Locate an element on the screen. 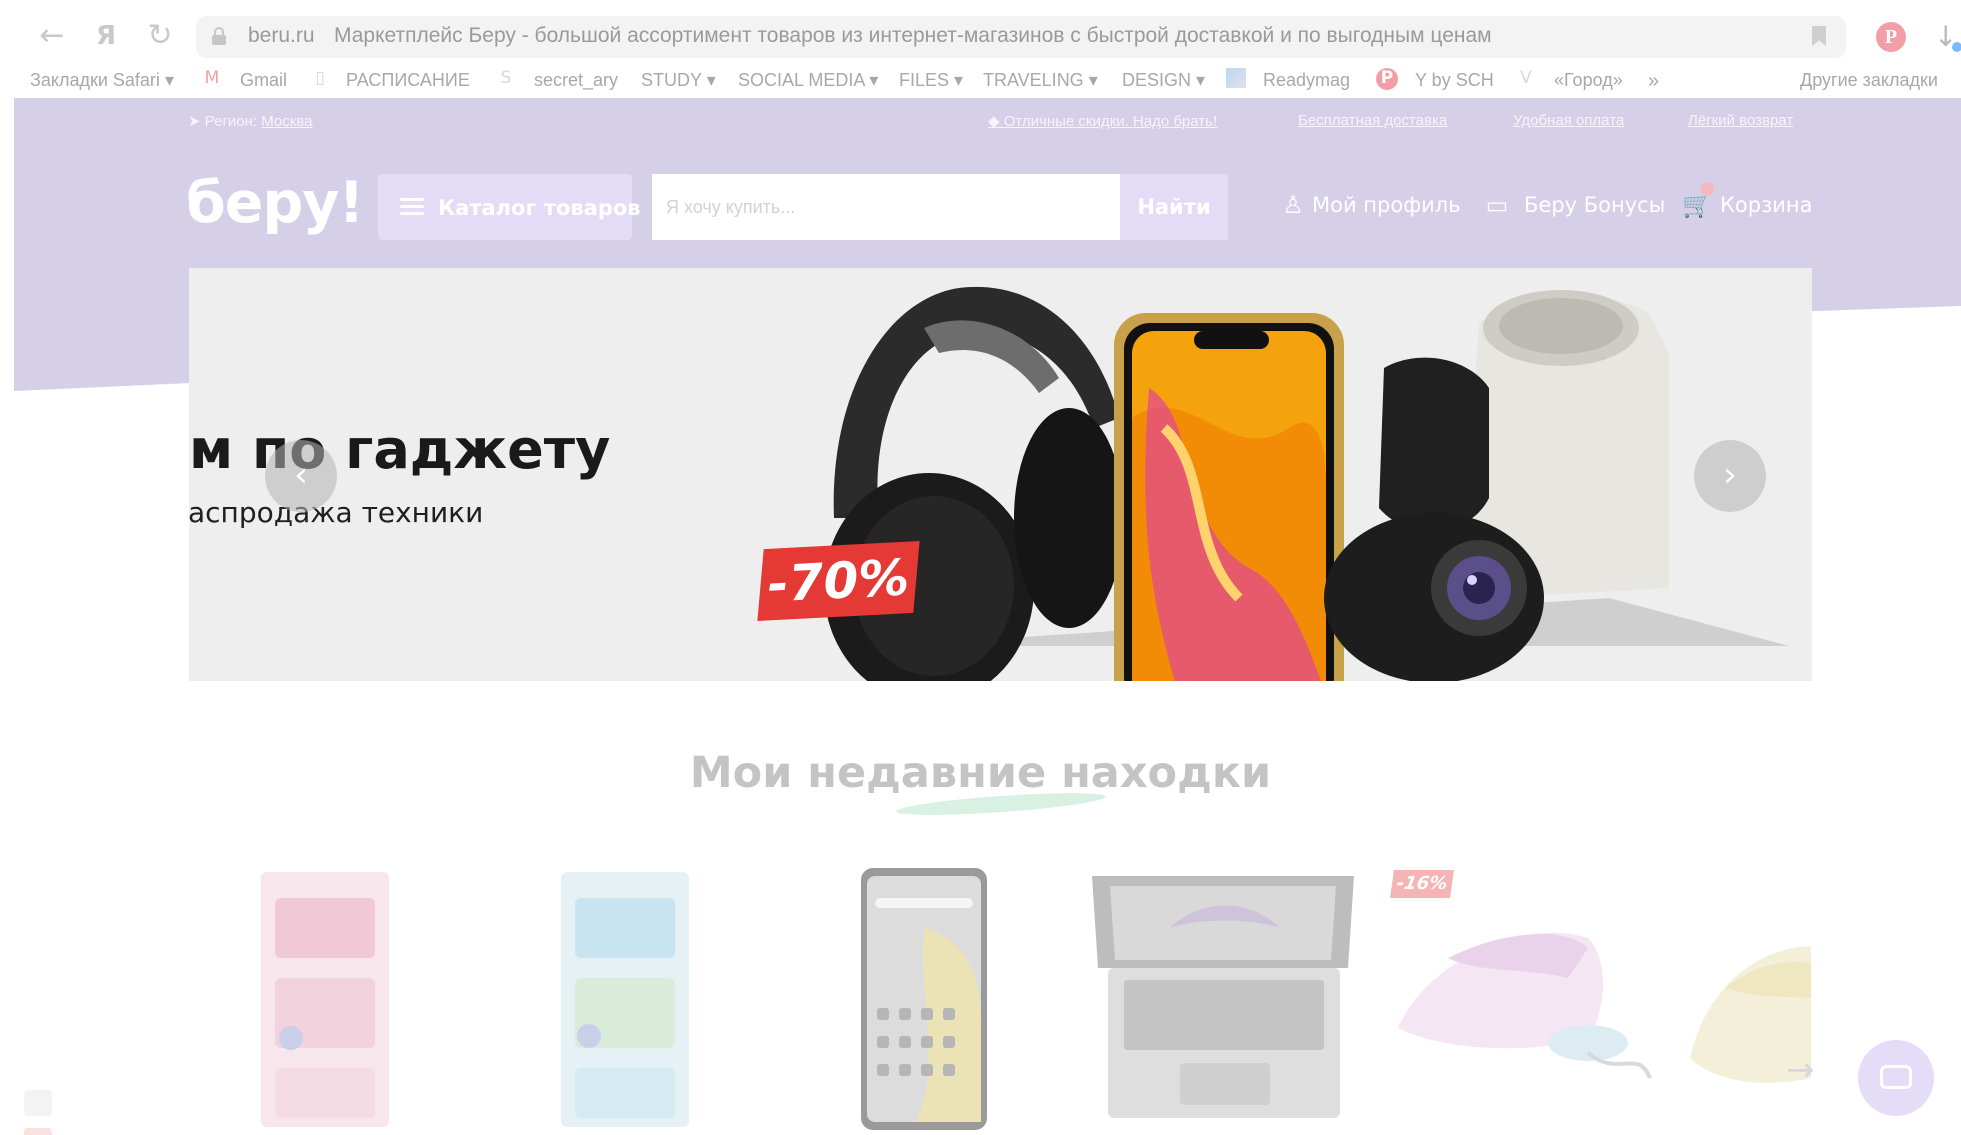 This screenshot has height=1135, width=1961. readymag-icon: R is located at coordinates (1236, 78).